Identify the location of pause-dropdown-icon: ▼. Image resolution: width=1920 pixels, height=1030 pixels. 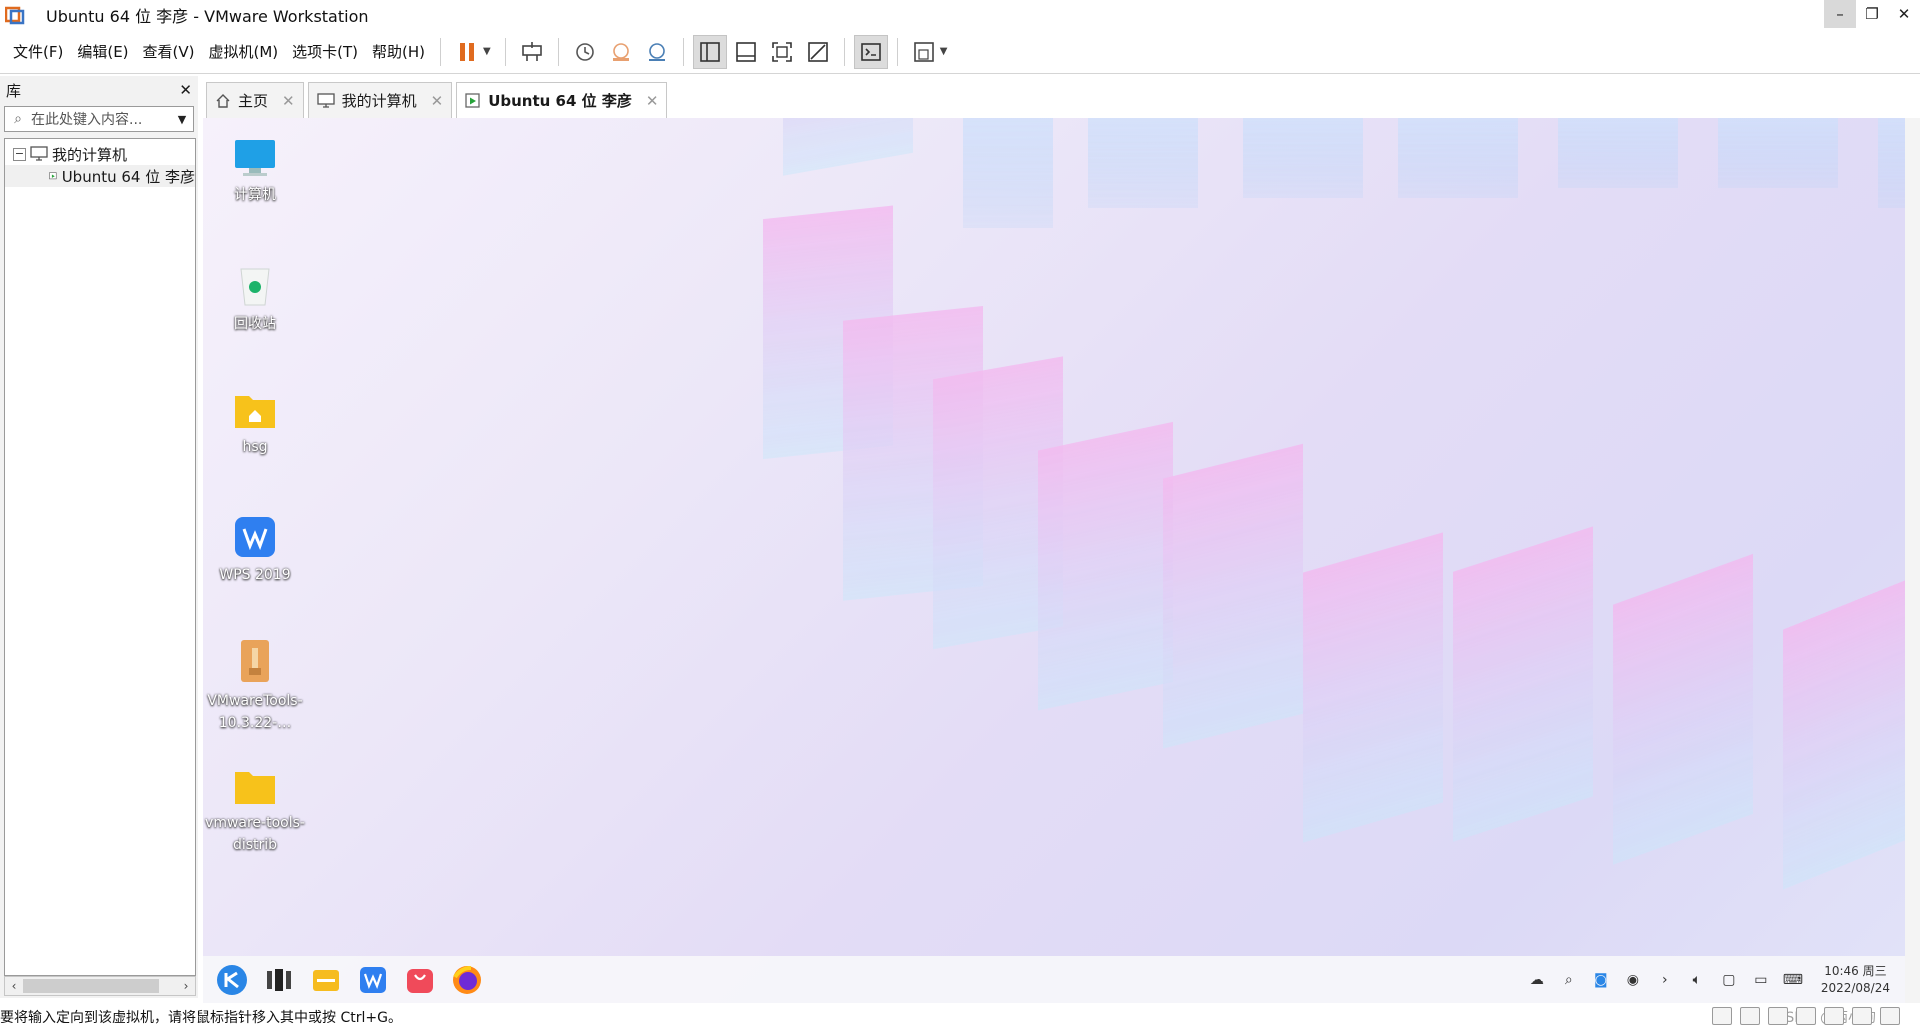
(487, 51).